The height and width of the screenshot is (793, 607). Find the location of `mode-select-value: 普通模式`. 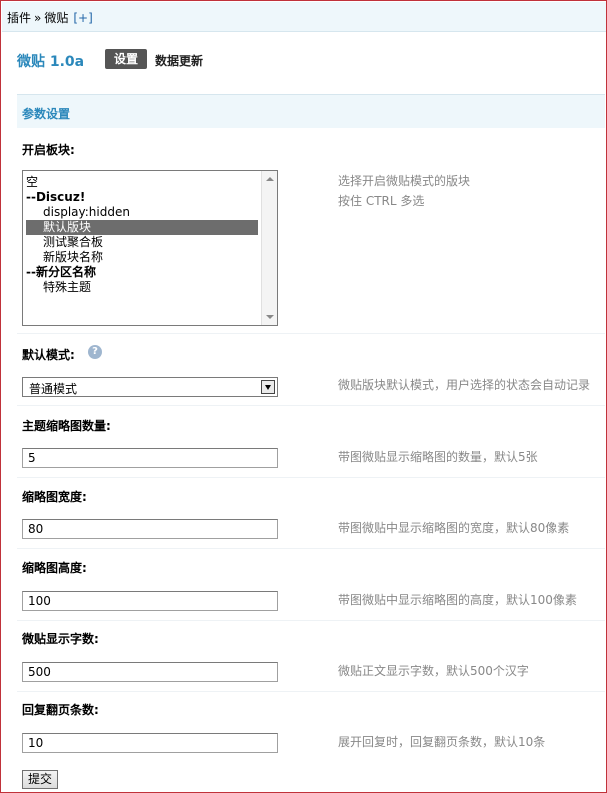

mode-select-value: 普通模式 is located at coordinates (53, 389).